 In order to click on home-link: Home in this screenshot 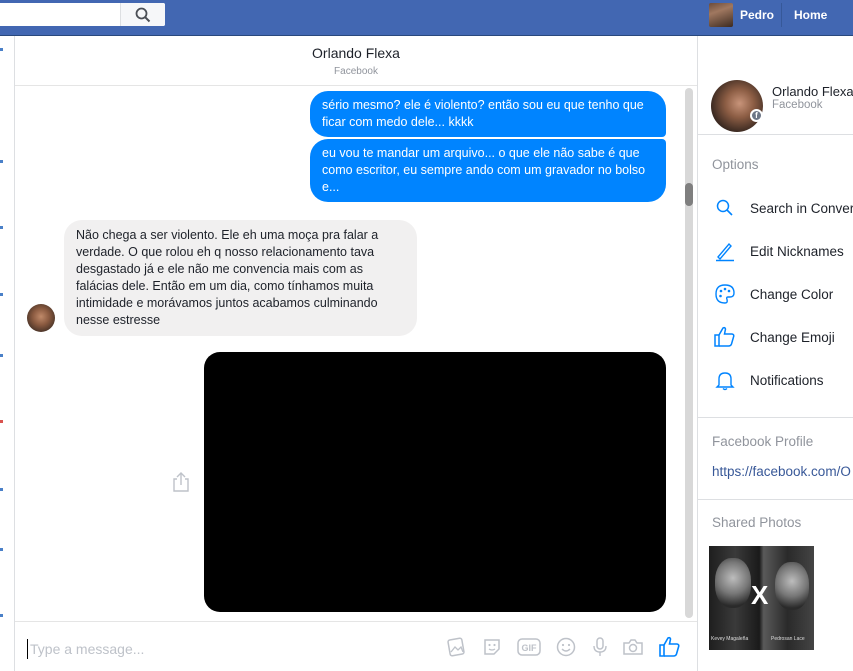, I will do `click(804, 15)`.